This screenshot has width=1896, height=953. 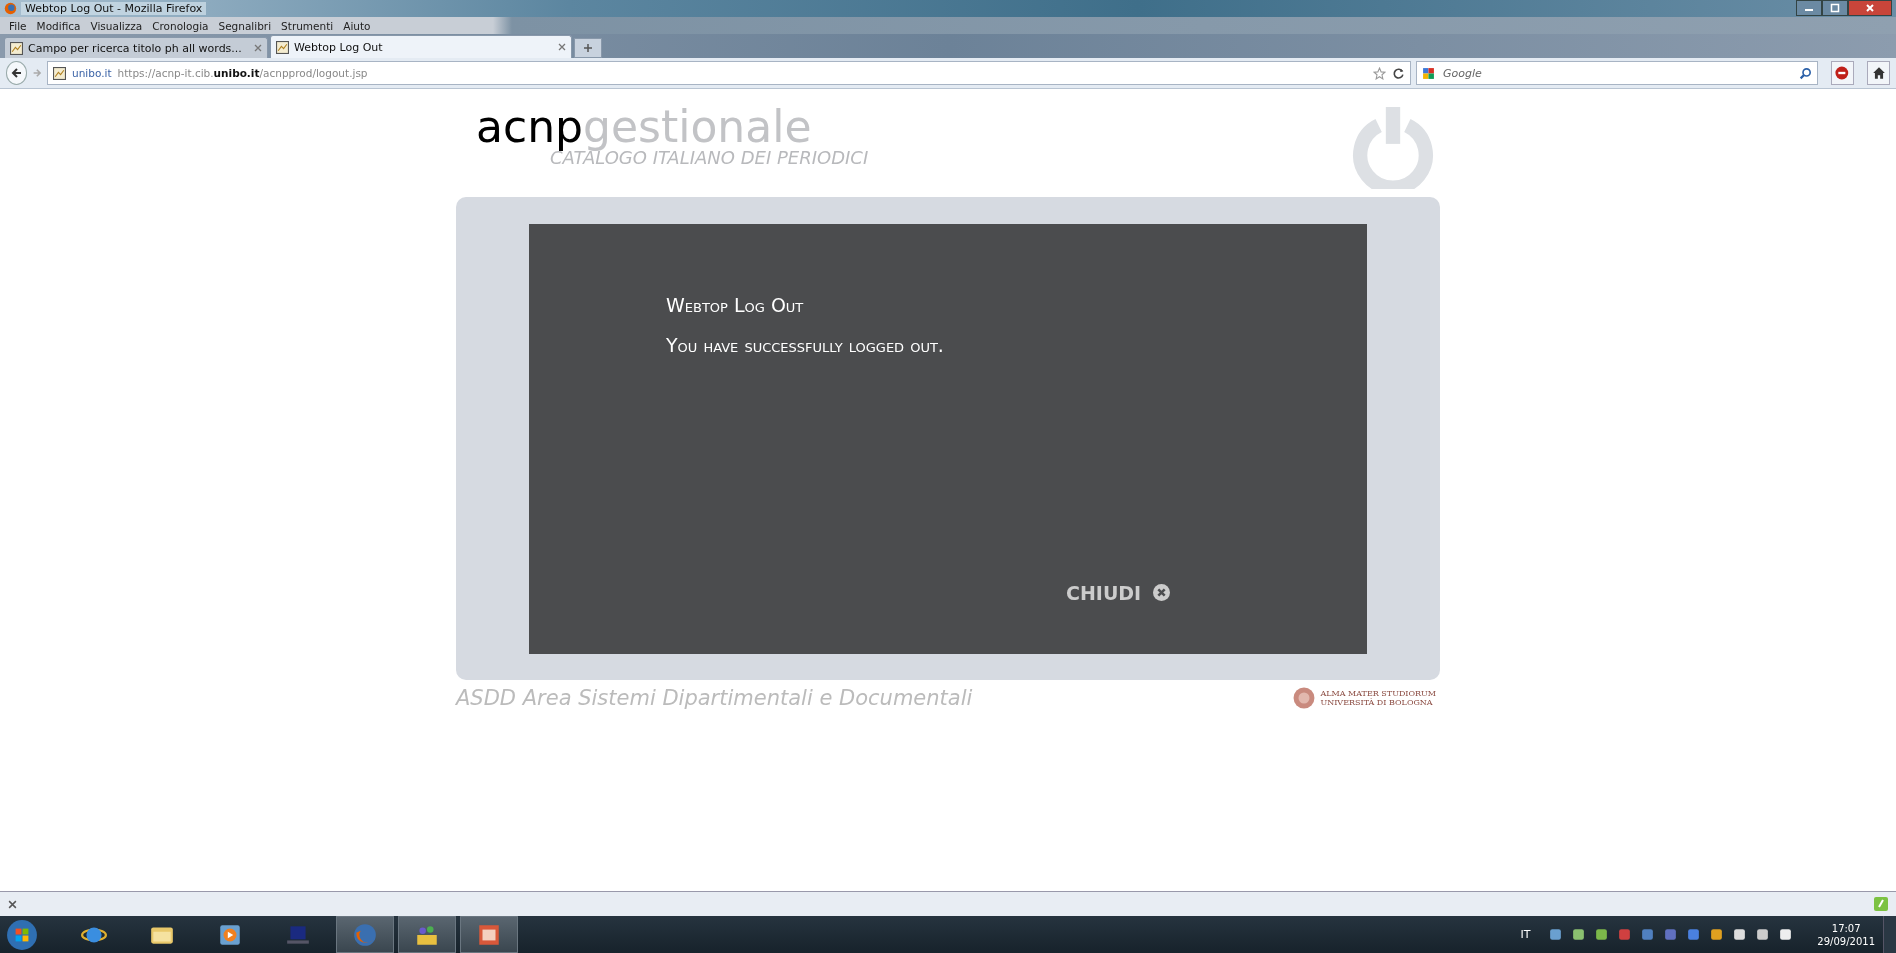 What do you see at coordinates (1393, 148) in the screenshot?
I see `power-icon` at bounding box center [1393, 148].